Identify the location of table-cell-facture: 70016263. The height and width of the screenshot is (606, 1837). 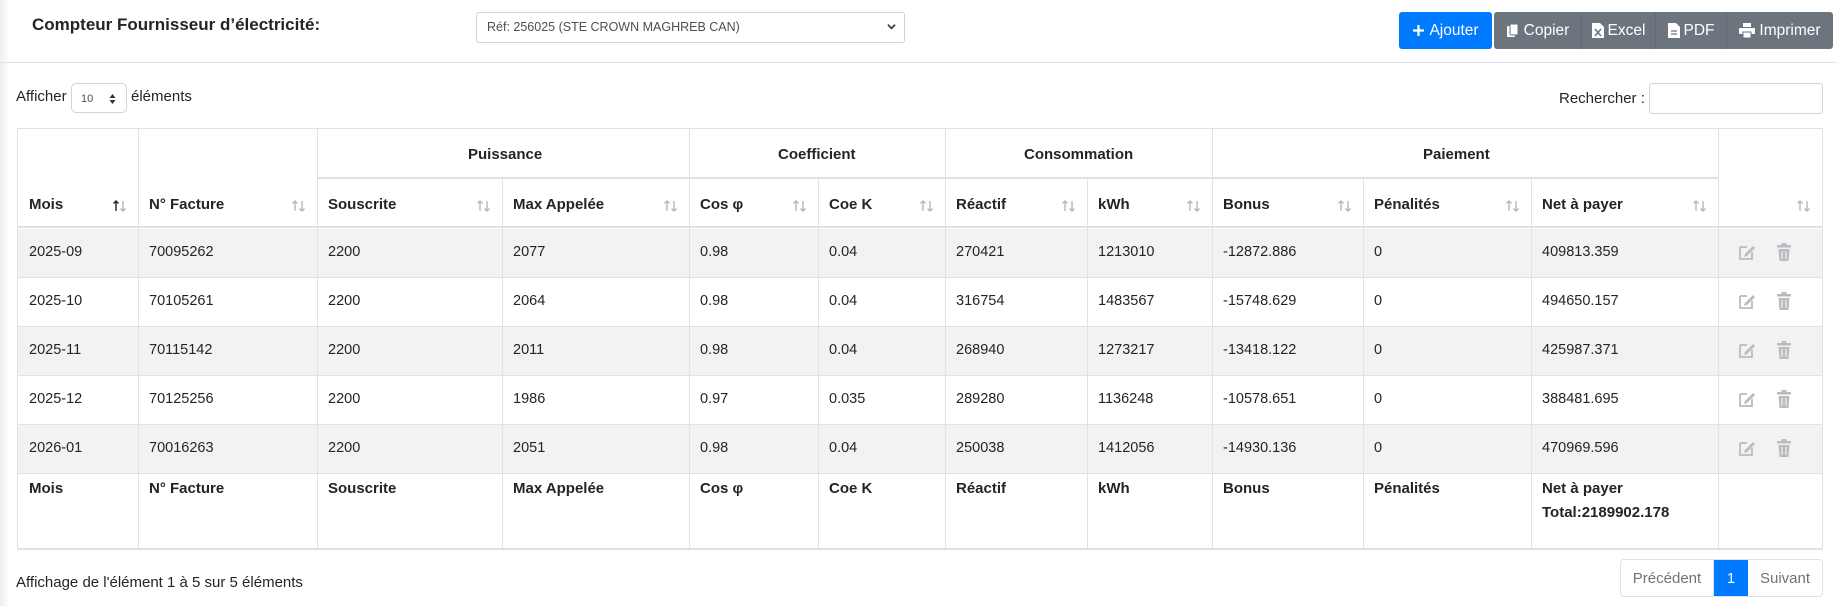
(181, 448).